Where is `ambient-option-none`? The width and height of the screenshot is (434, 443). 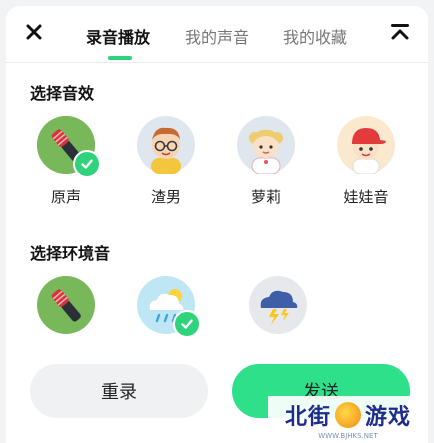
ambient-option-none is located at coordinates (66, 305).